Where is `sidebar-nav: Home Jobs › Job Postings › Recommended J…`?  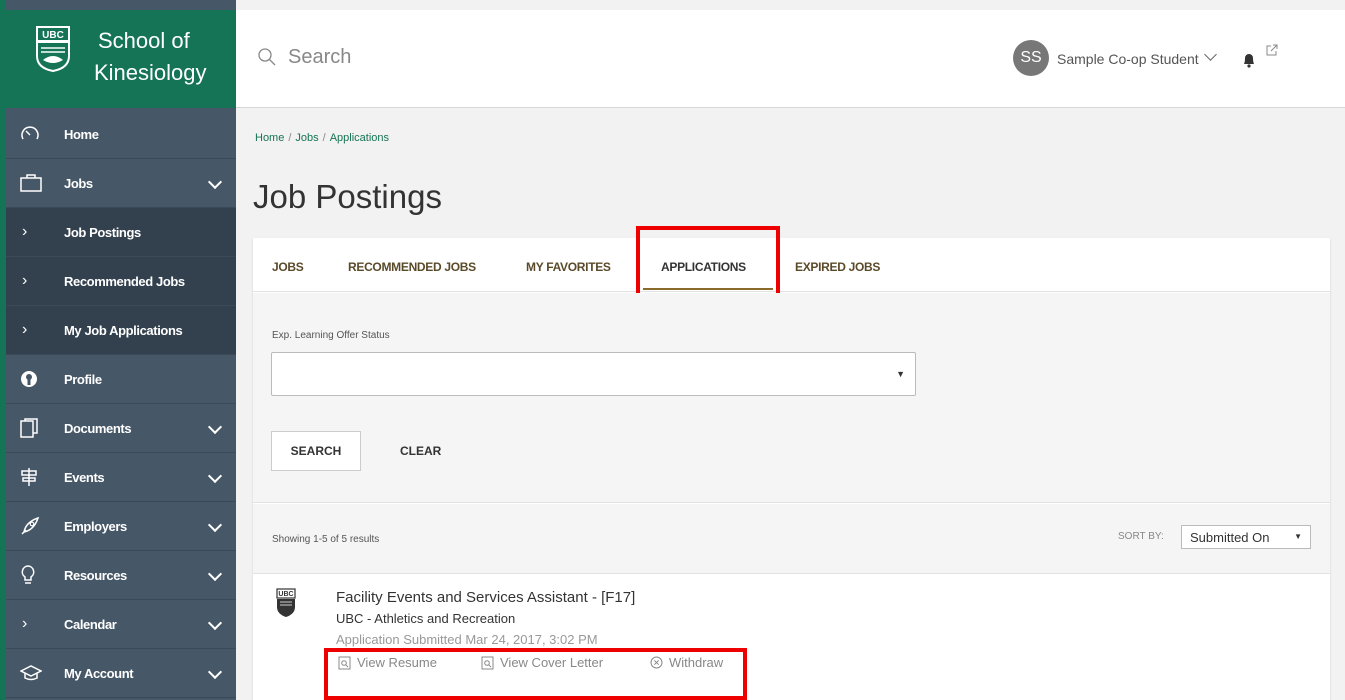 sidebar-nav: Home Jobs › Job Postings › Recommended J… is located at coordinates (121, 404).